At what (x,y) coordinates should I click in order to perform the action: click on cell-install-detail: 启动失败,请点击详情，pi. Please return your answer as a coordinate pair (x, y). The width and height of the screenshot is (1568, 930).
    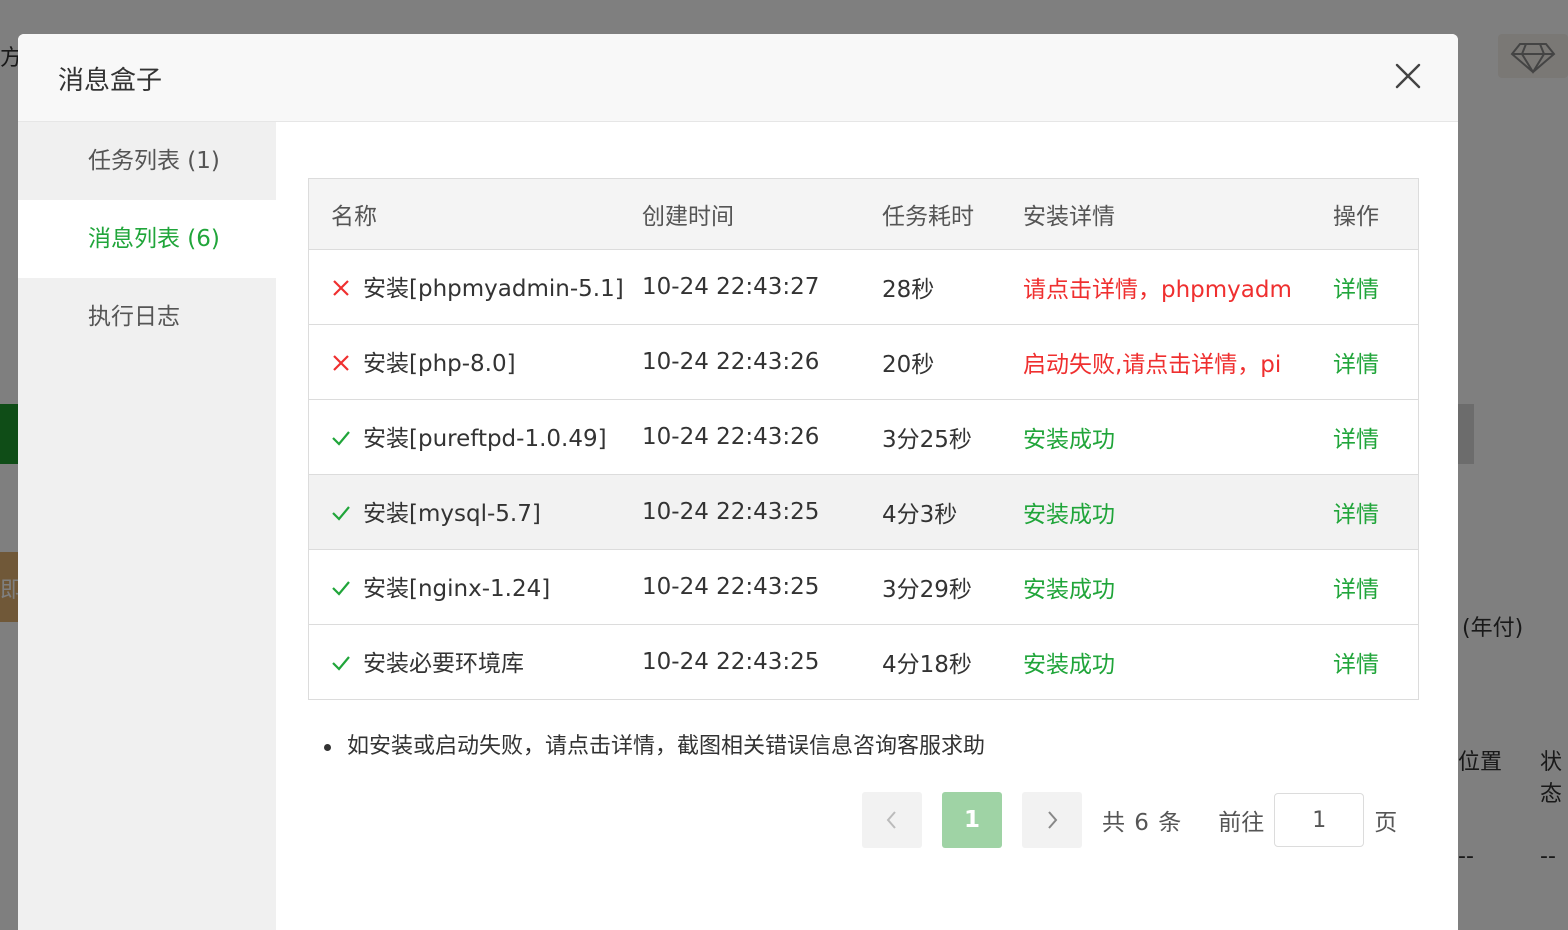
    Looking at the image, I should click on (1152, 364).